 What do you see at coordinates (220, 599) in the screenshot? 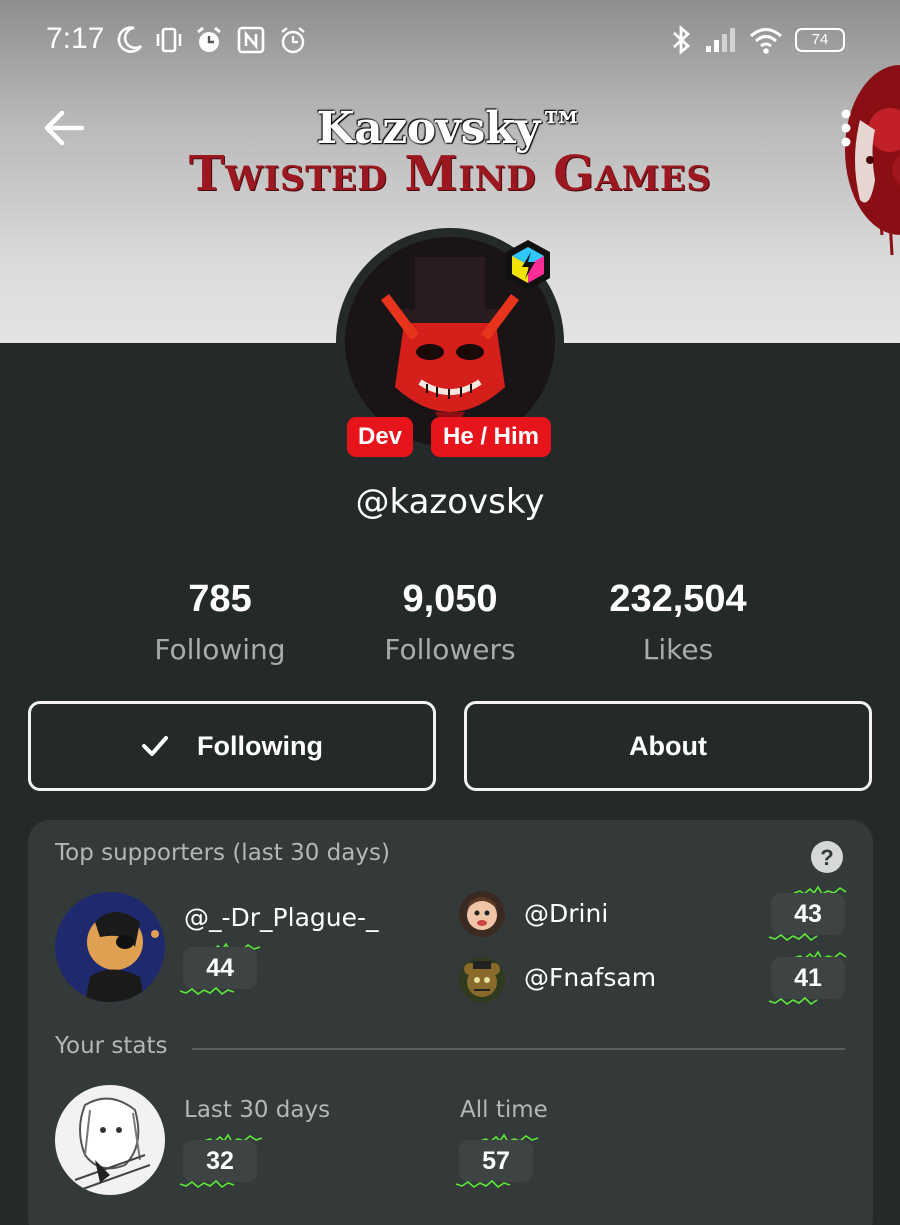
I see `stat-following-value: 785` at bounding box center [220, 599].